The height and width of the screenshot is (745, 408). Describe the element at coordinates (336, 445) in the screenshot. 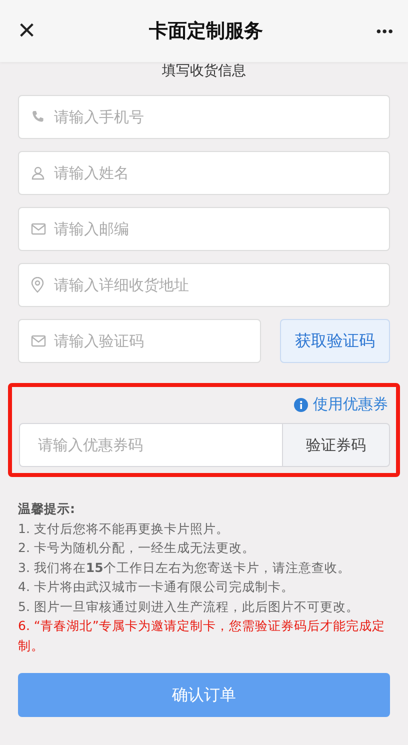

I see `verify-coupon-button: 验证券码` at that location.